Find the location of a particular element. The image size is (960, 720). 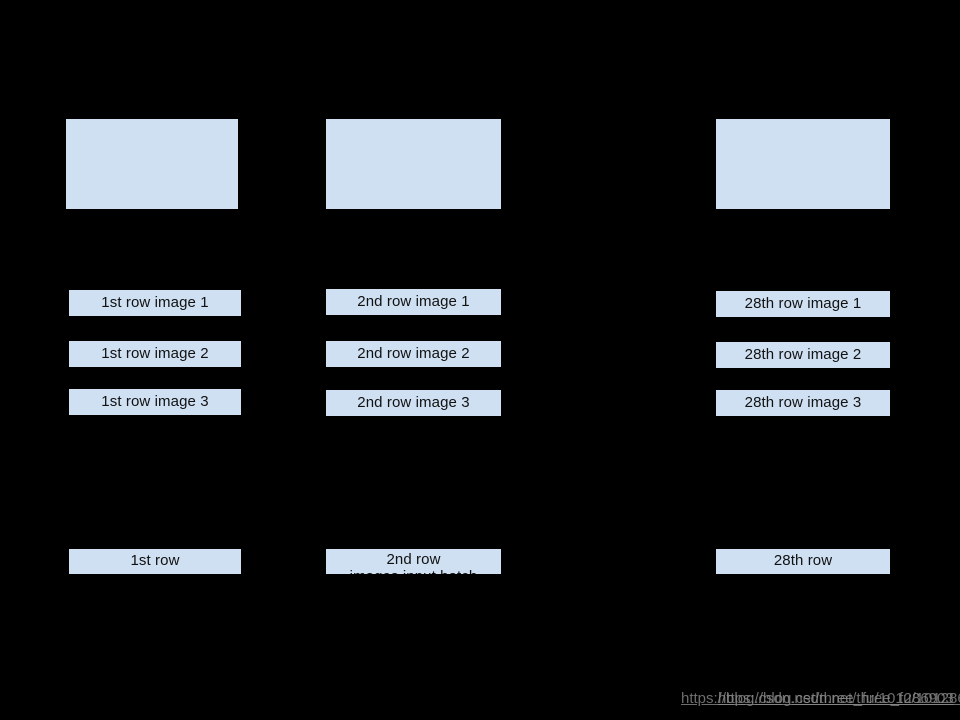

node-column-2-item-3: 2nd row image 3 is located at coordinates (413, 403).